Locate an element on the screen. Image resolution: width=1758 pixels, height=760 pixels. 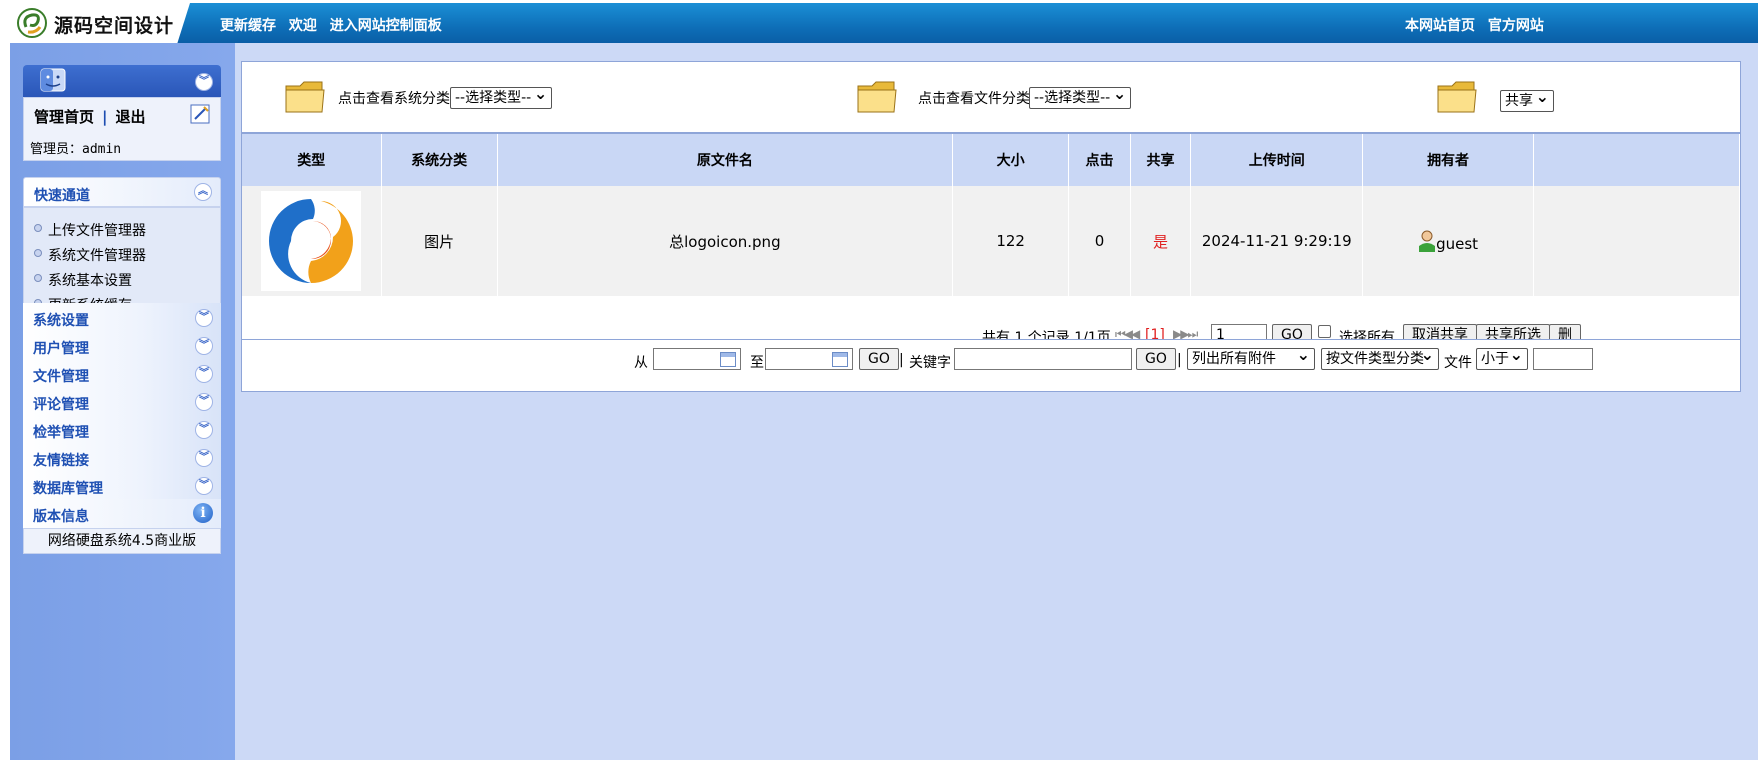
table-header-row: 类型 系统分类 原文件名 大小 点击 共享 上传时间 拥有者 is located at coordinates (991, 160).